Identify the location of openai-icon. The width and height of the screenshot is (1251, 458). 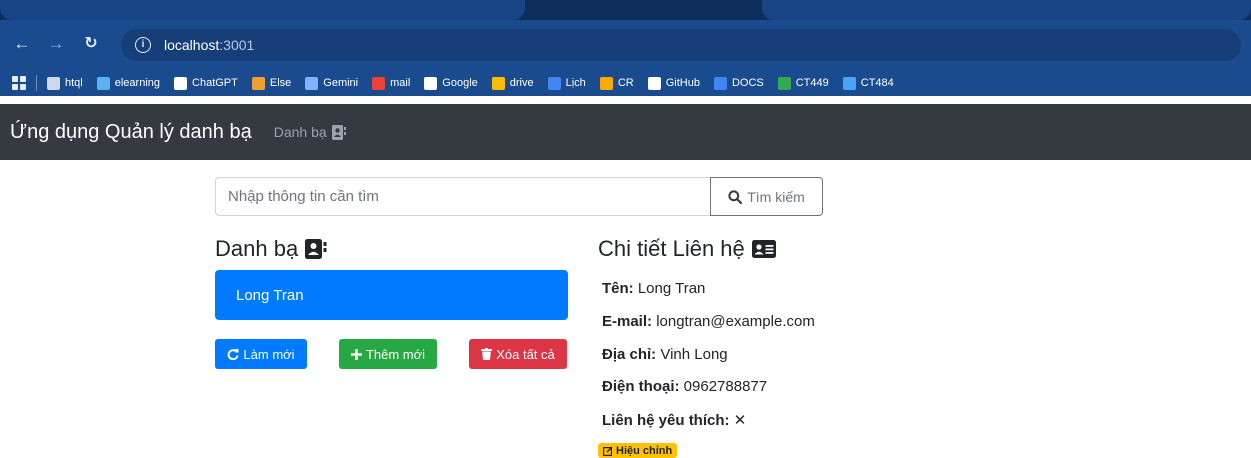
(181, 83).